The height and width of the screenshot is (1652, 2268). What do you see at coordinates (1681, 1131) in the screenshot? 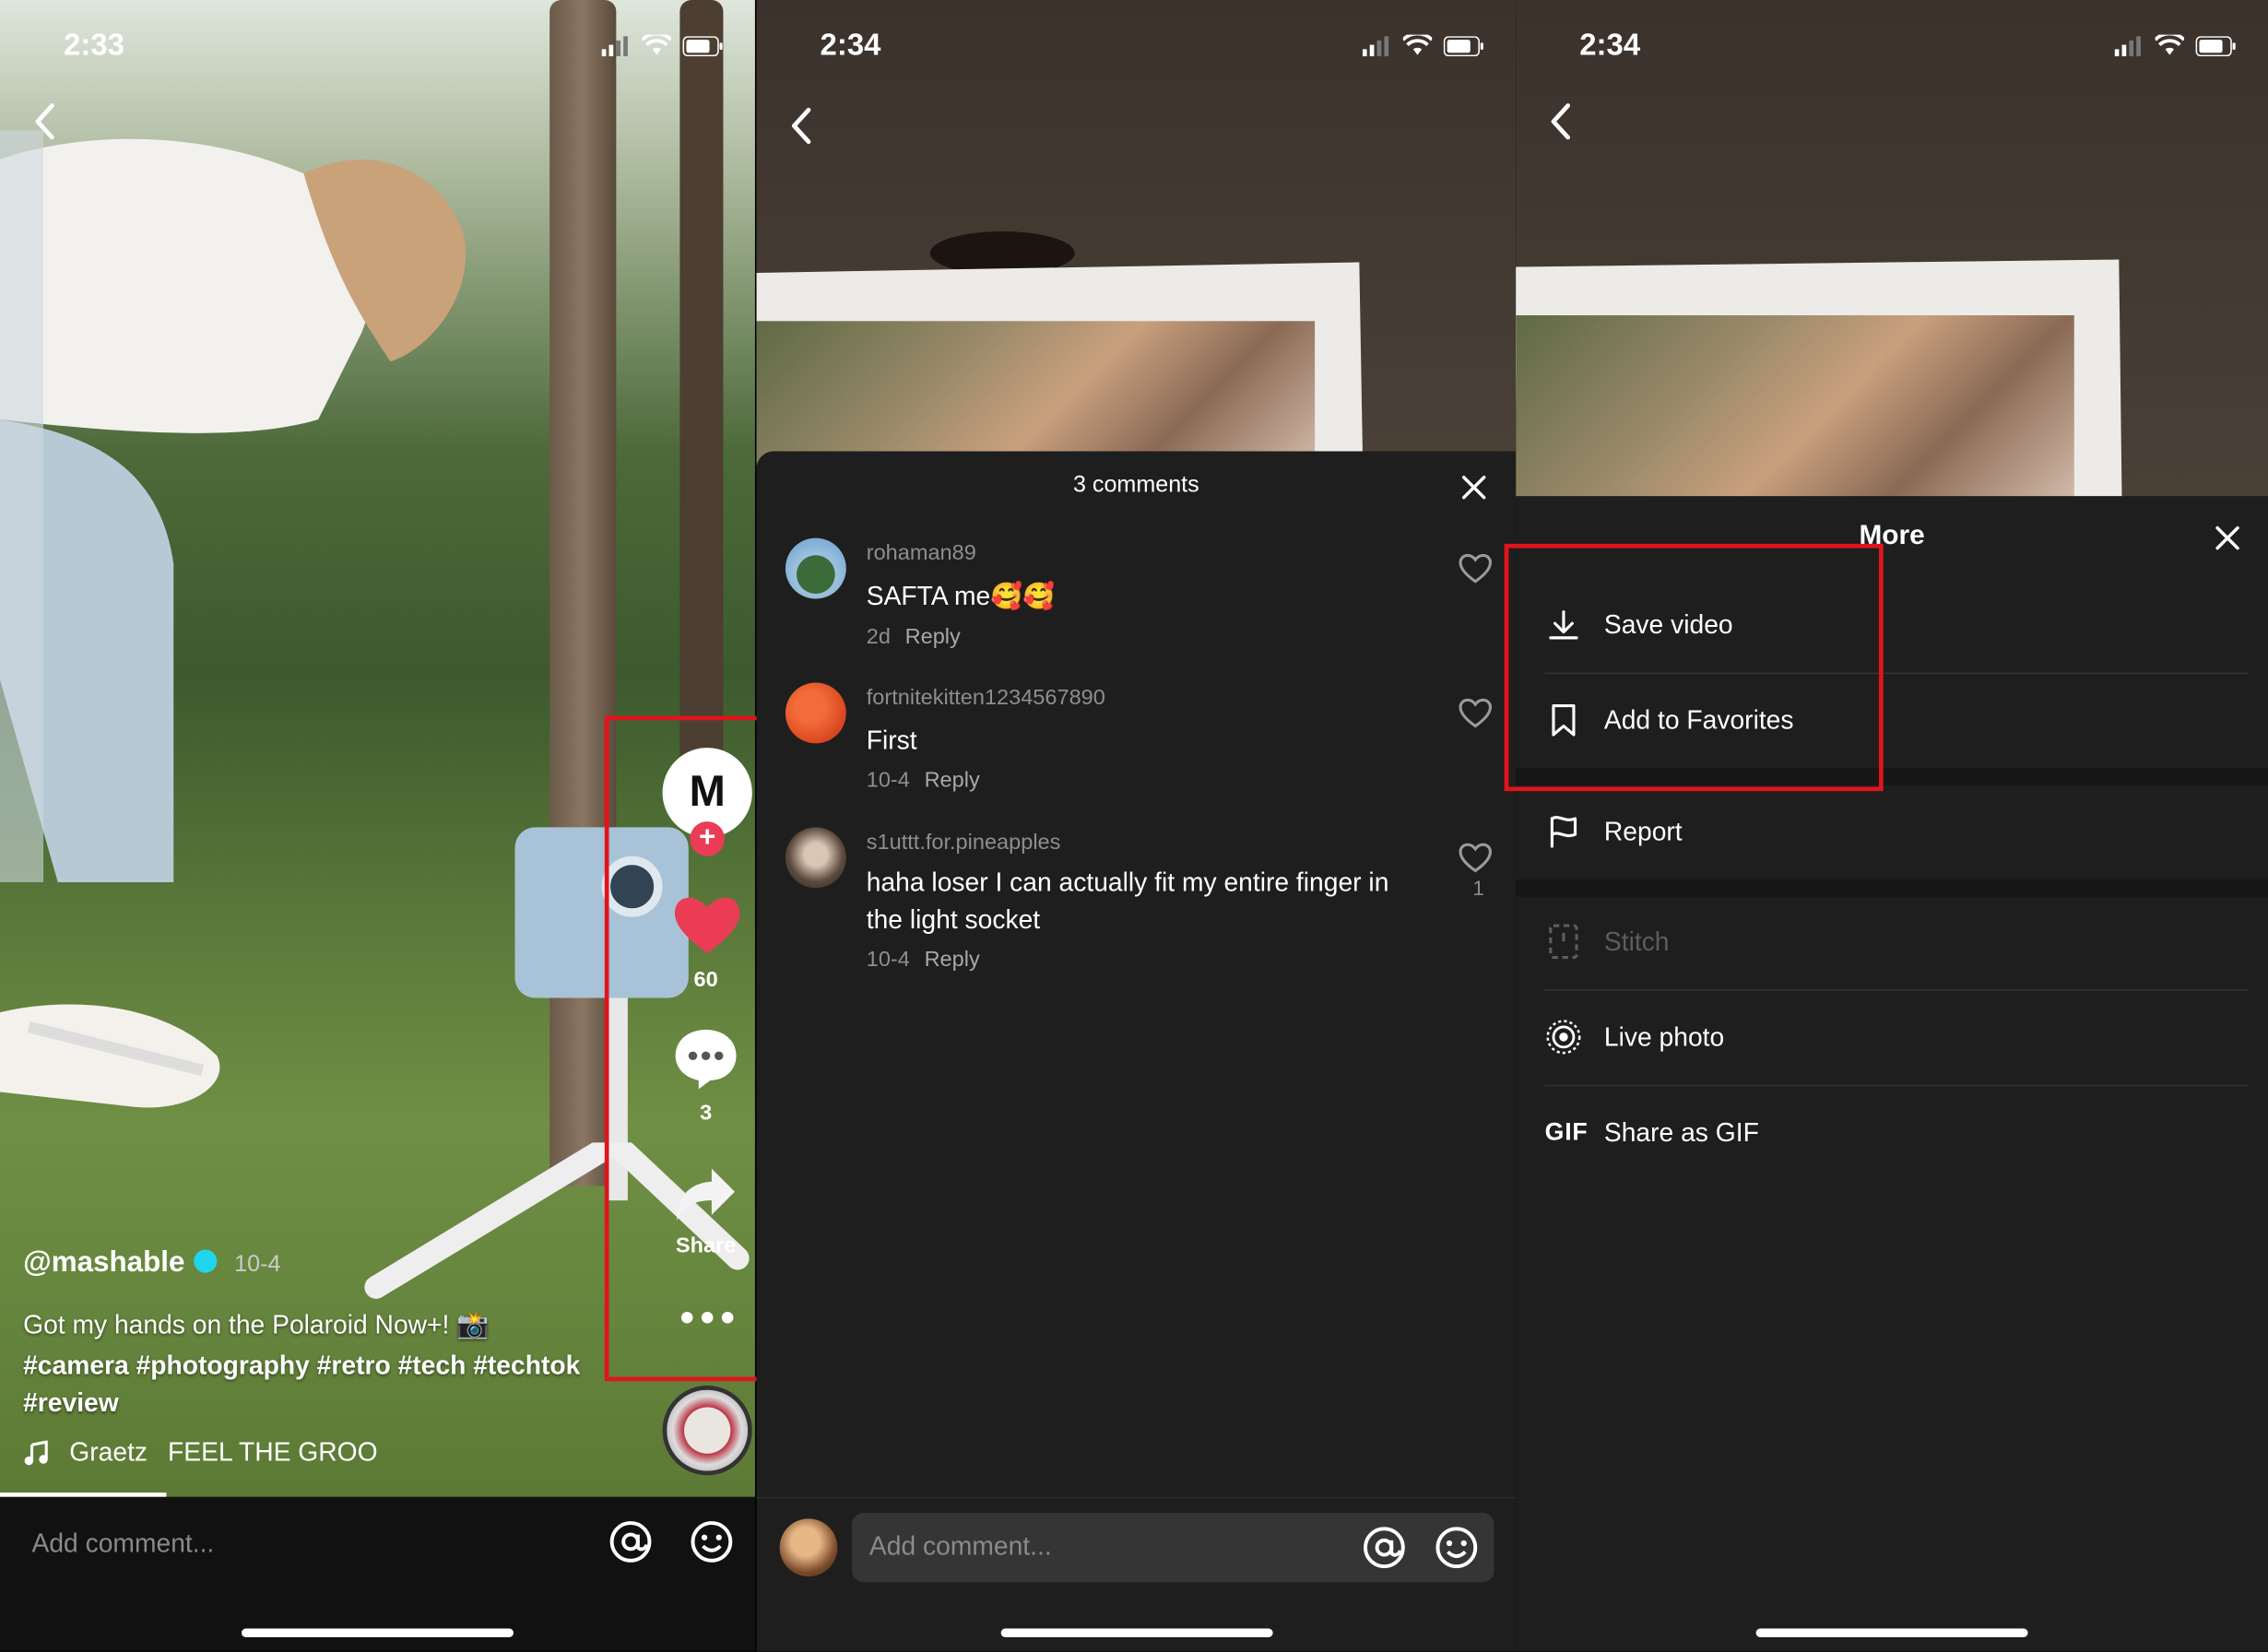
I see `share-as-gif-label: Share as GIF` at bounding box center [1681, 1131].